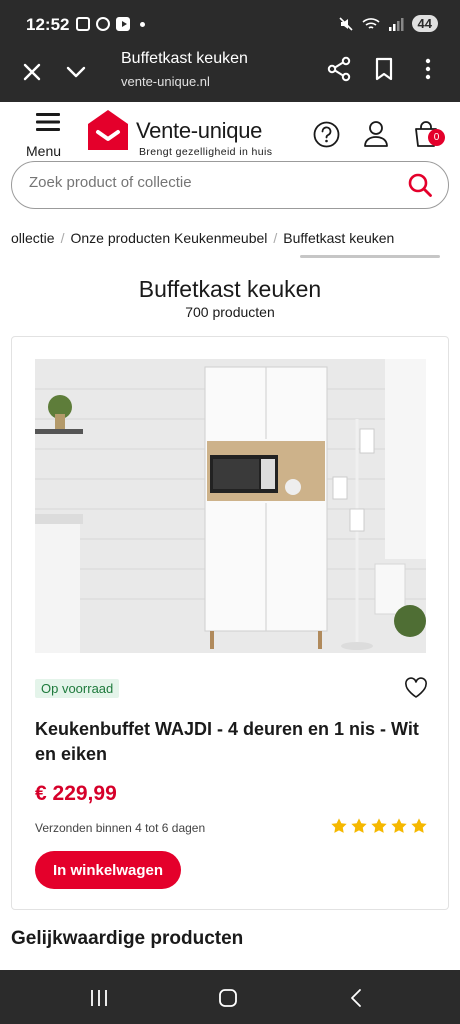  Describe the element at coordinates (103, 24) in the screenshot. I see `whatsapp-icon` at that location.